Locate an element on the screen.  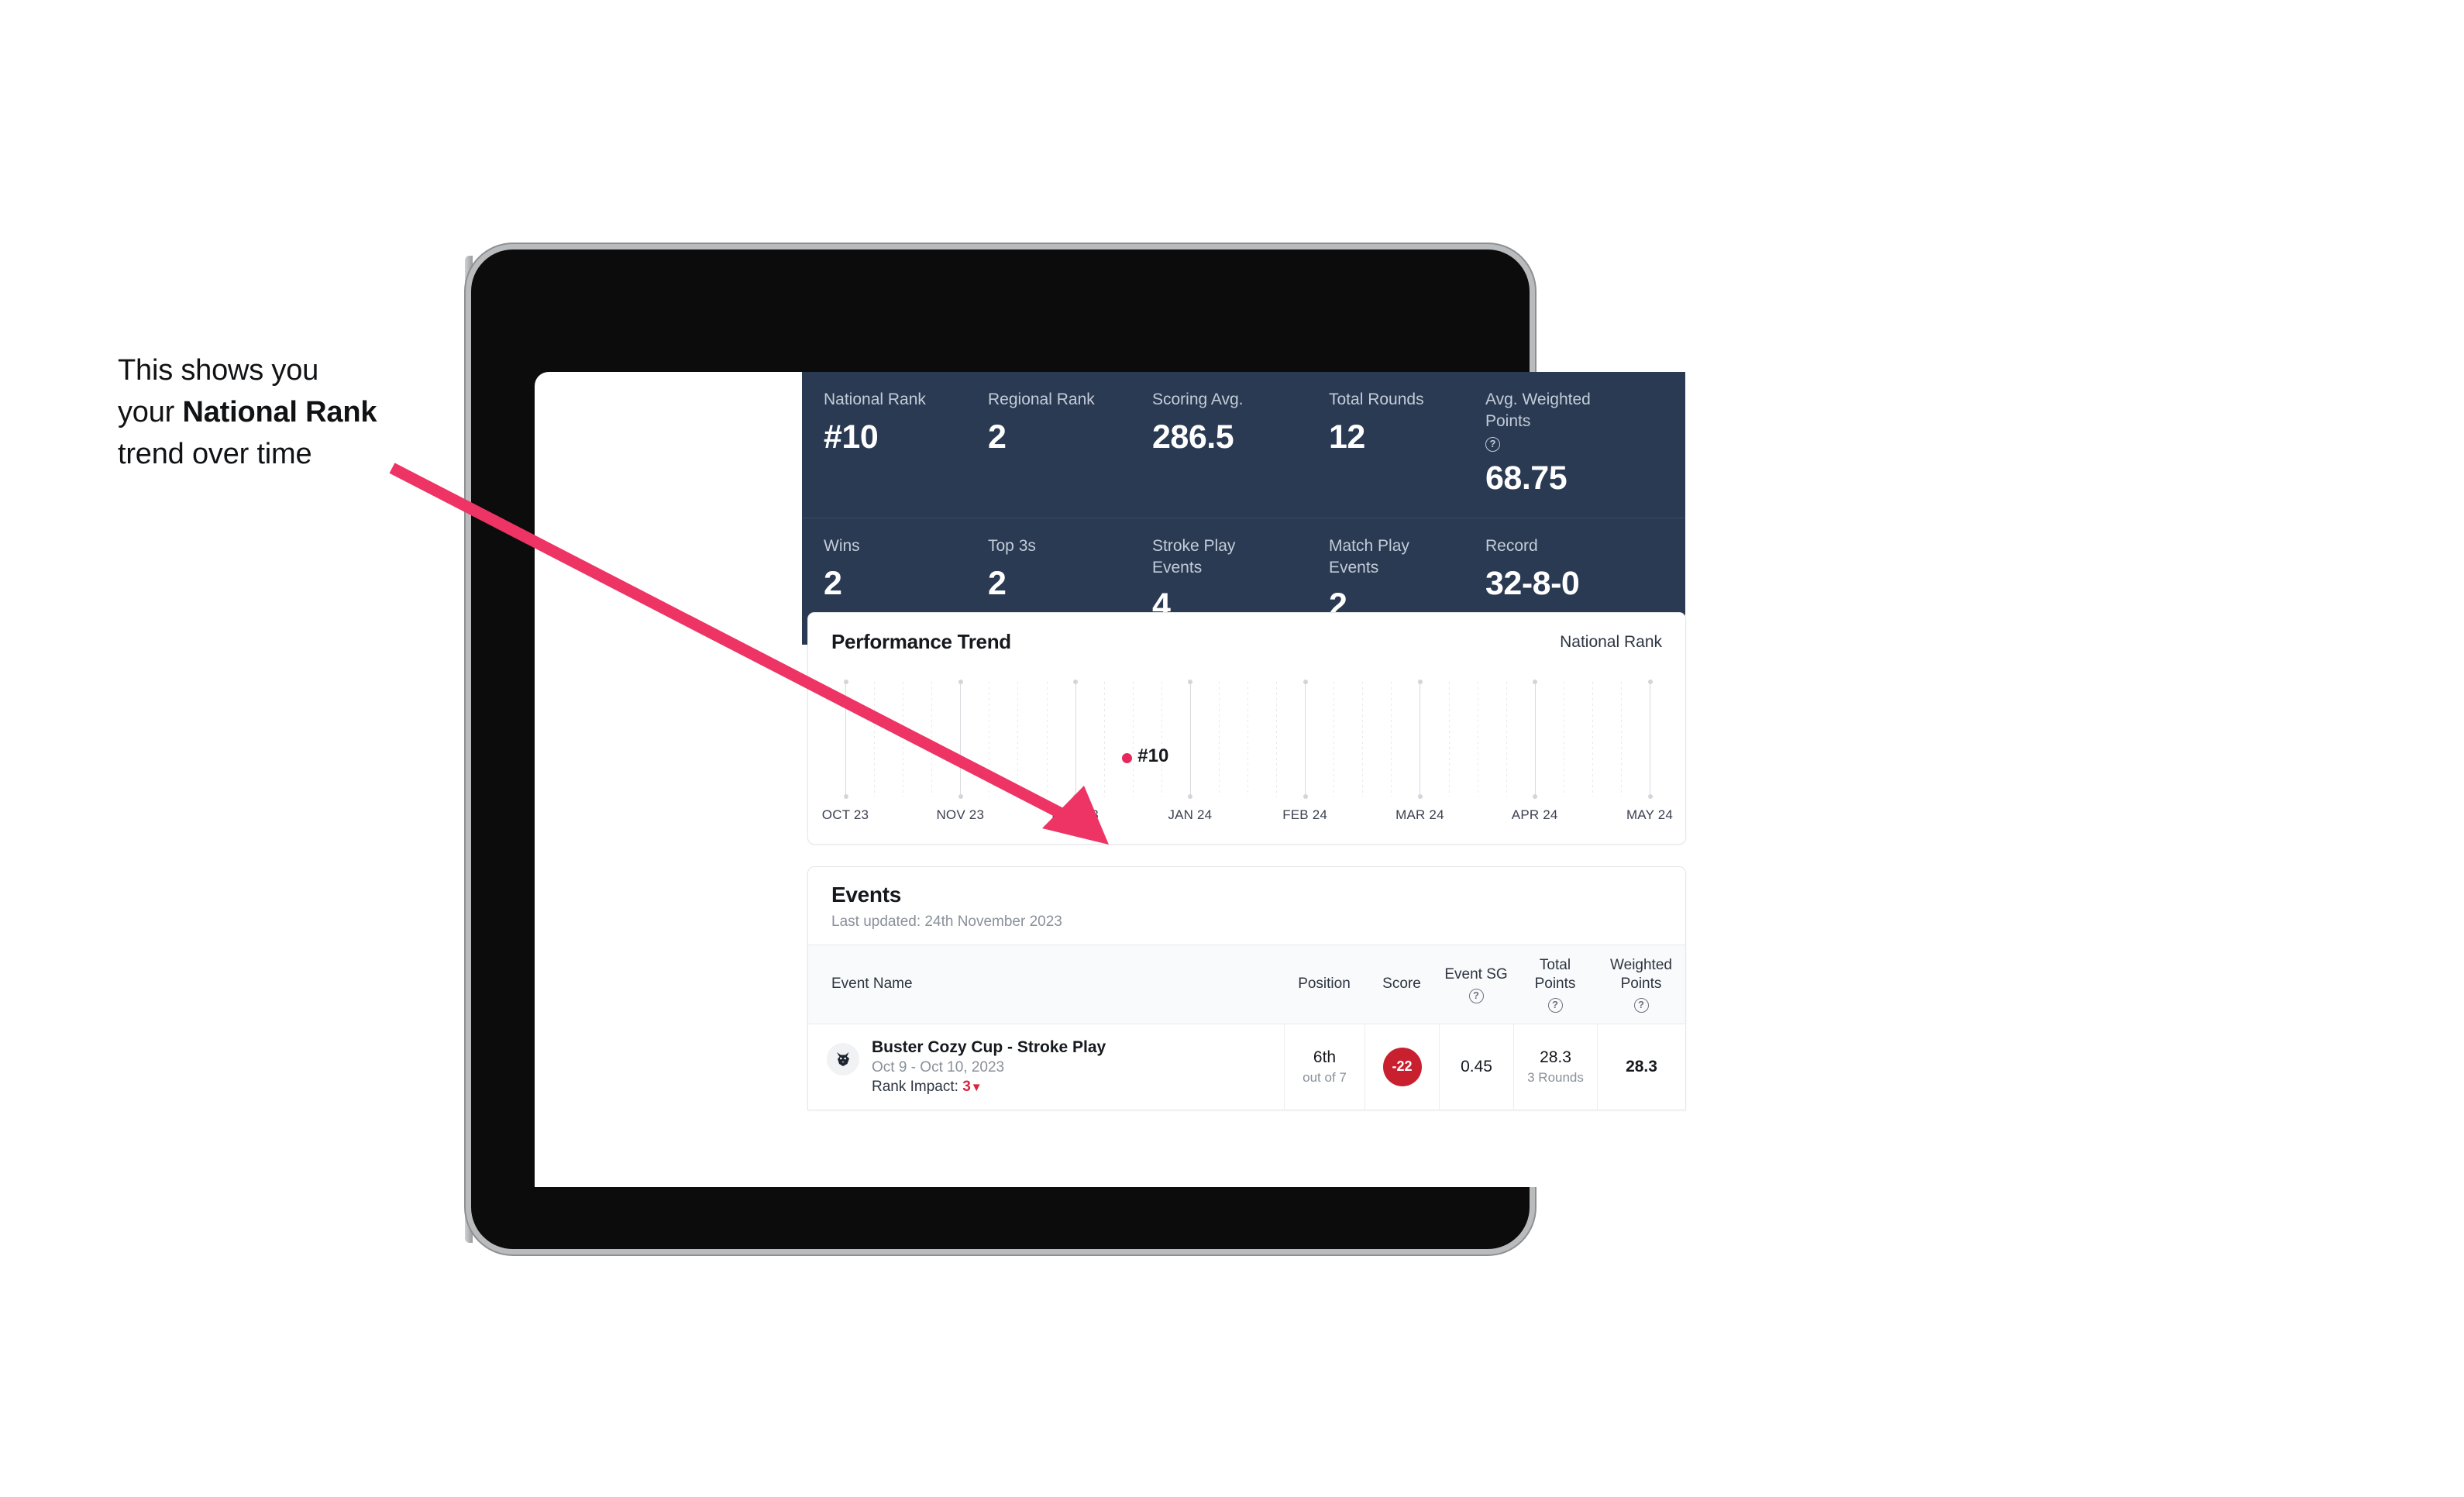
stat-total-rounds: Total Rounds 12 is located at coordinates (1385, 443).